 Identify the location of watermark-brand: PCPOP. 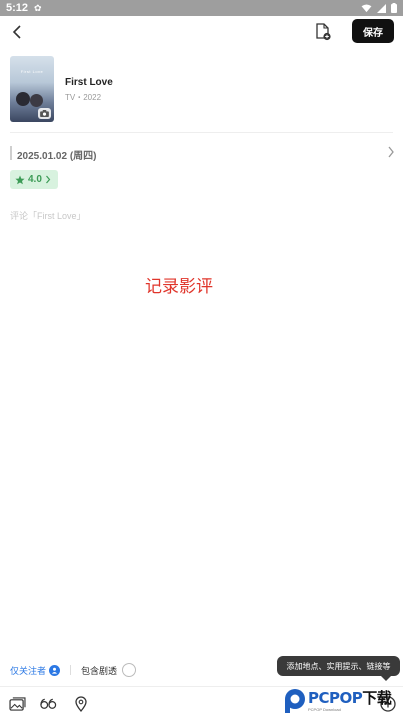
(335, 697).